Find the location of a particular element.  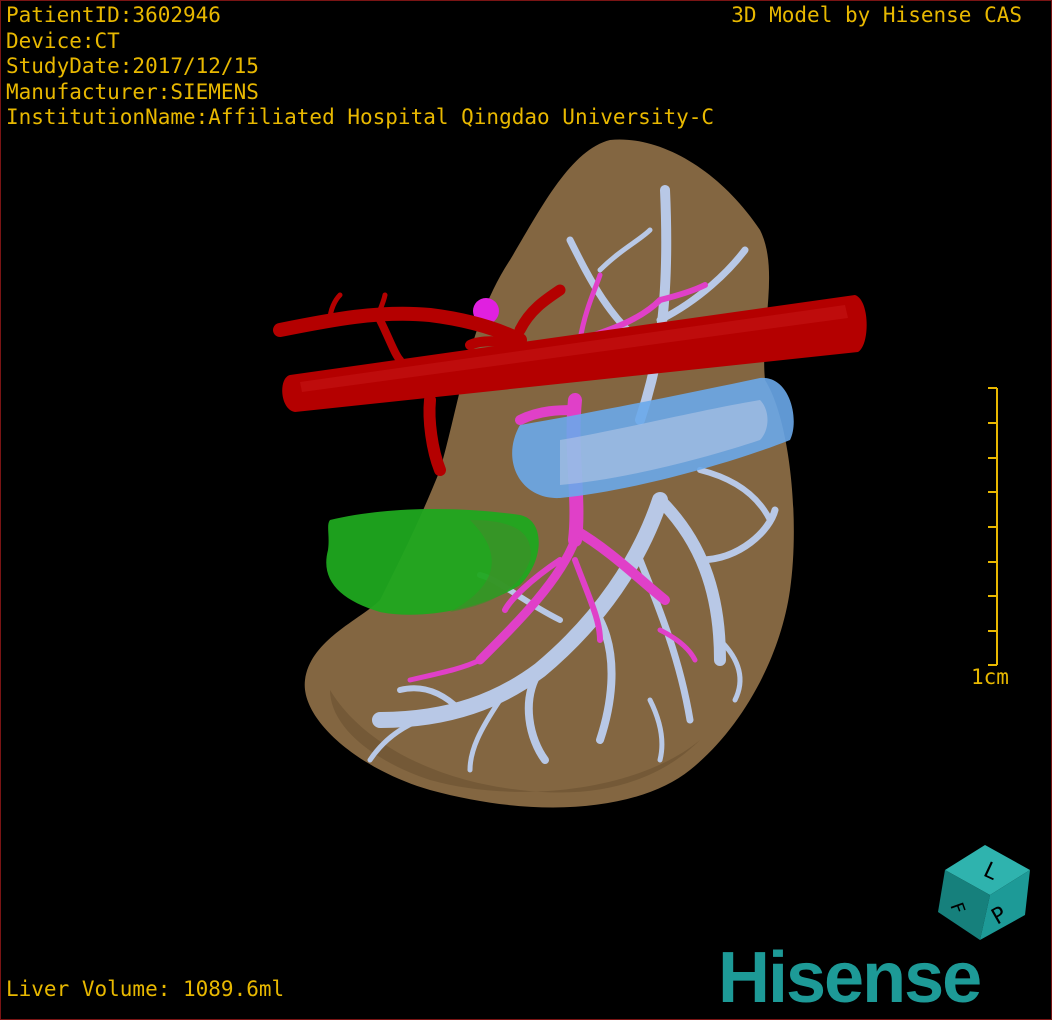

patient-id: PatientID:3602946 is located at coordinates (113, 15).